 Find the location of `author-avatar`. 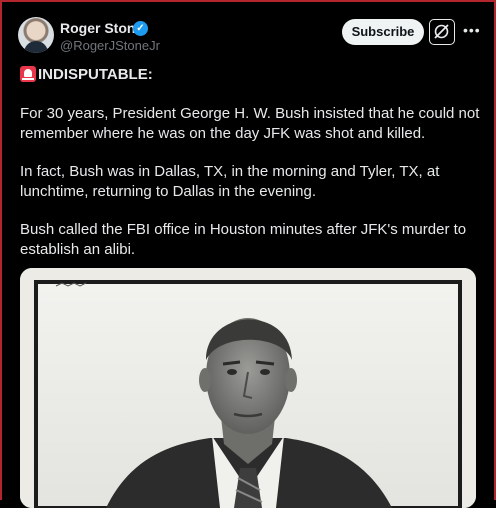

author-avatar is located at coordinates (36, 35).